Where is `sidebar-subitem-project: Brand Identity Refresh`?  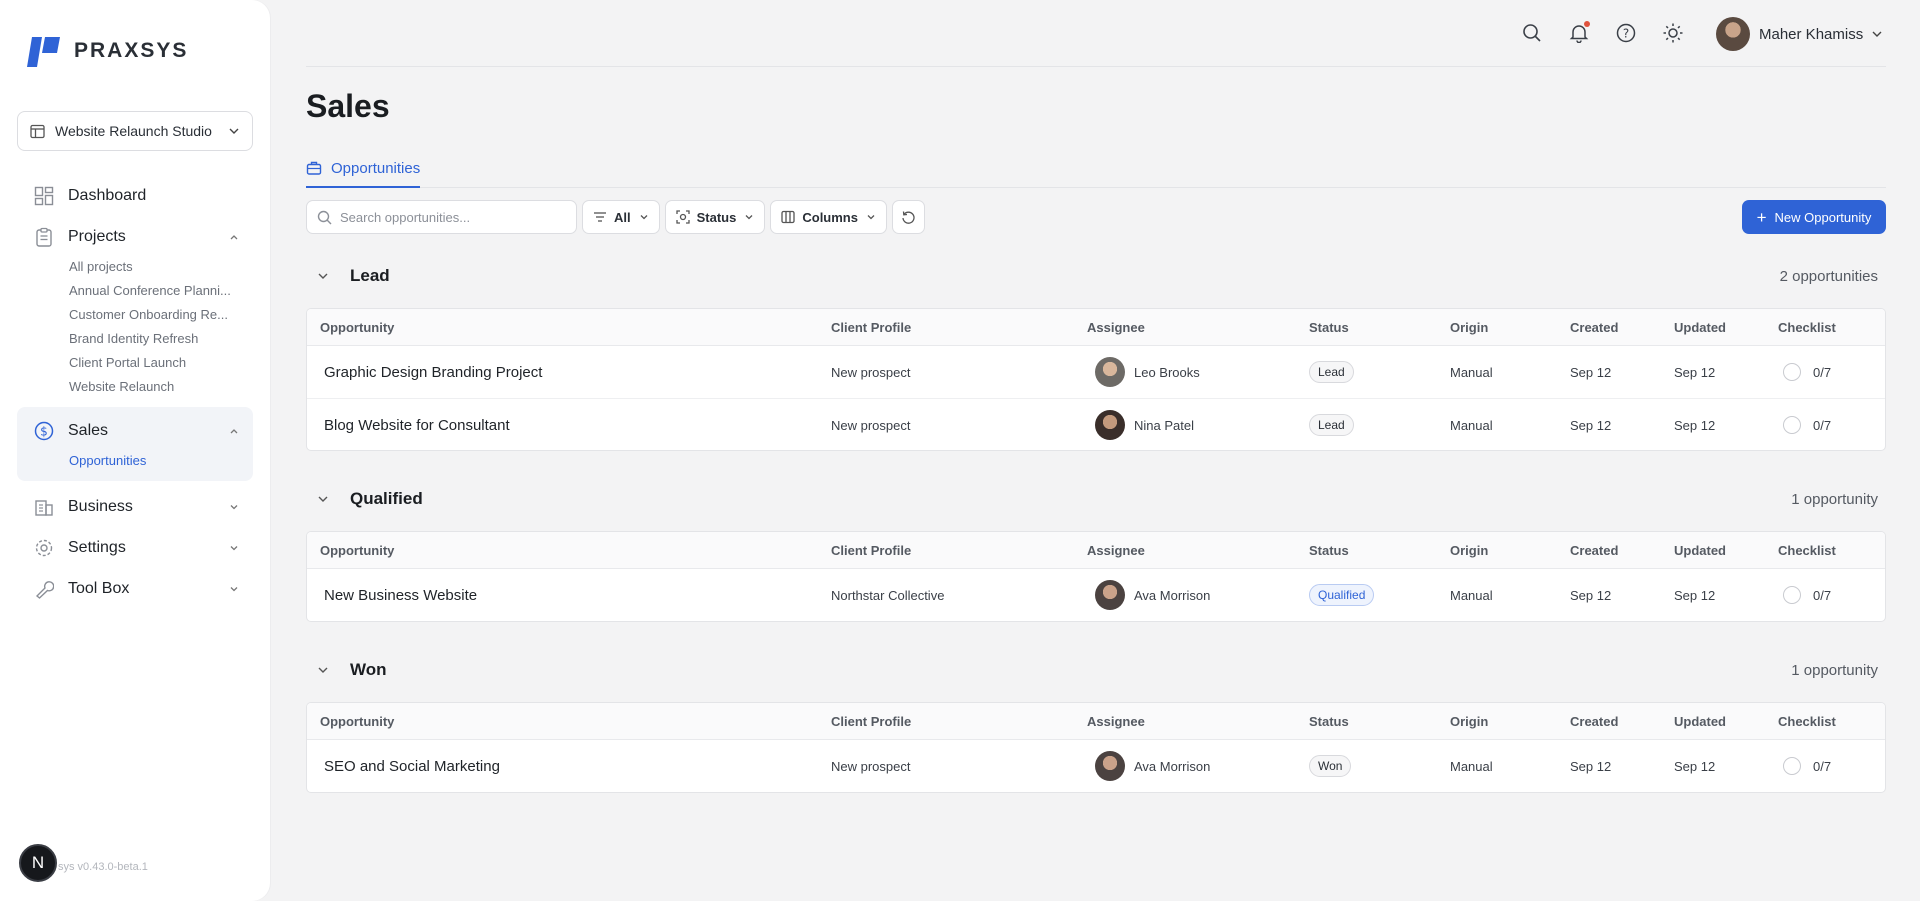 sidebar-subitem-project: Brand Identity Refresh is located at coordinates (158, 339).